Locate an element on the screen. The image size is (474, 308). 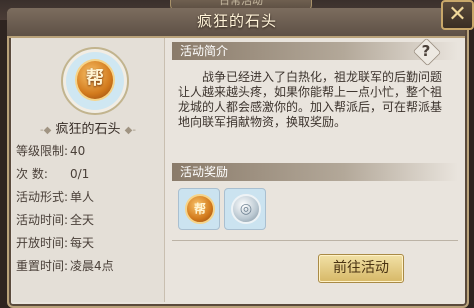
stat-level: 等级限制: 40 is located at coordinates (51, 151).